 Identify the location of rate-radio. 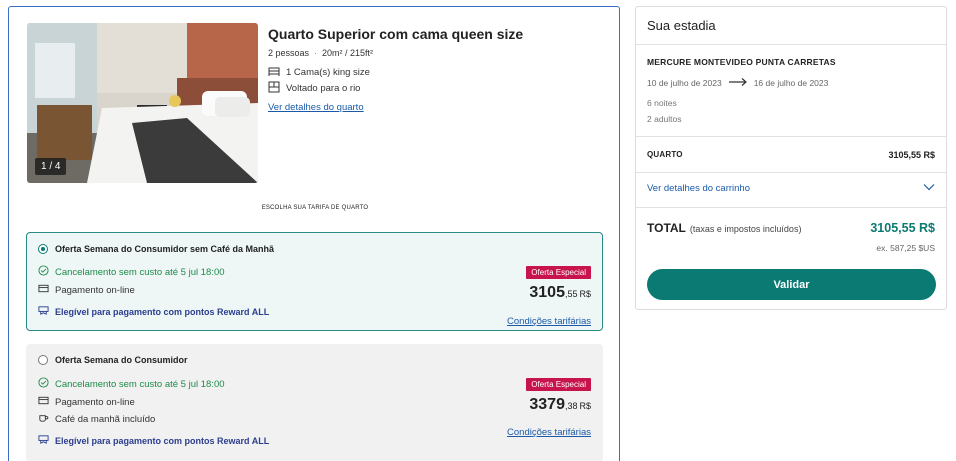
(43, 360).